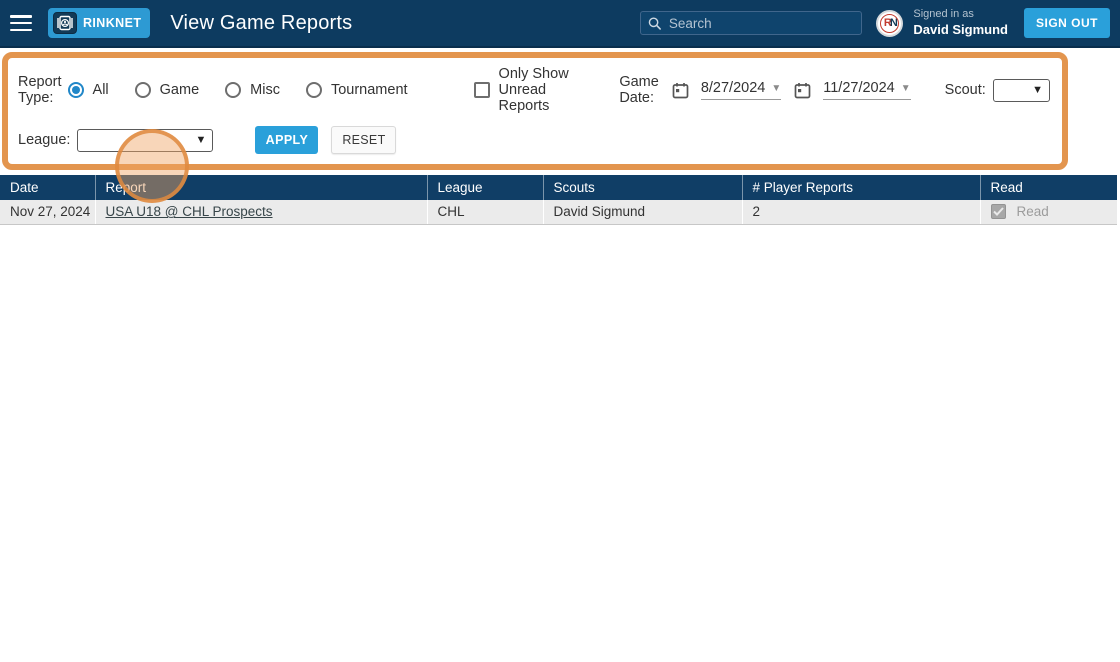  I want to click on signed-in-status: Signed in as David Sigmund, so click(960, 23).